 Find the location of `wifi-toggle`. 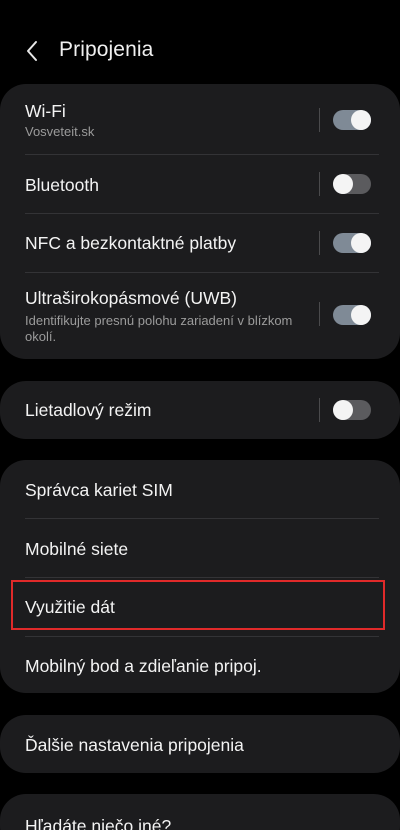

wifi-toggle is located at coordinates (352, 120).